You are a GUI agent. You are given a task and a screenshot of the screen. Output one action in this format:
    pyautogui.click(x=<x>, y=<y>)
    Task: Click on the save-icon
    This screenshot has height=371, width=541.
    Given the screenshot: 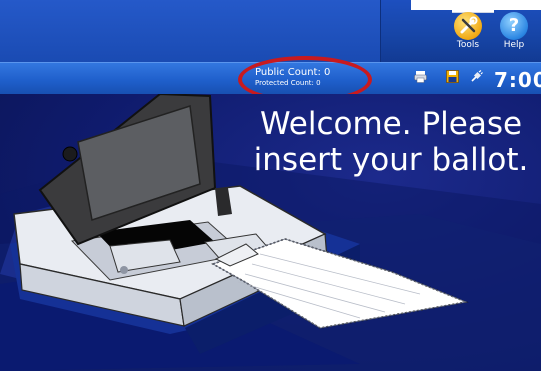 What is the action you would take?
    pyautogui.click(x=452, y=76)
    